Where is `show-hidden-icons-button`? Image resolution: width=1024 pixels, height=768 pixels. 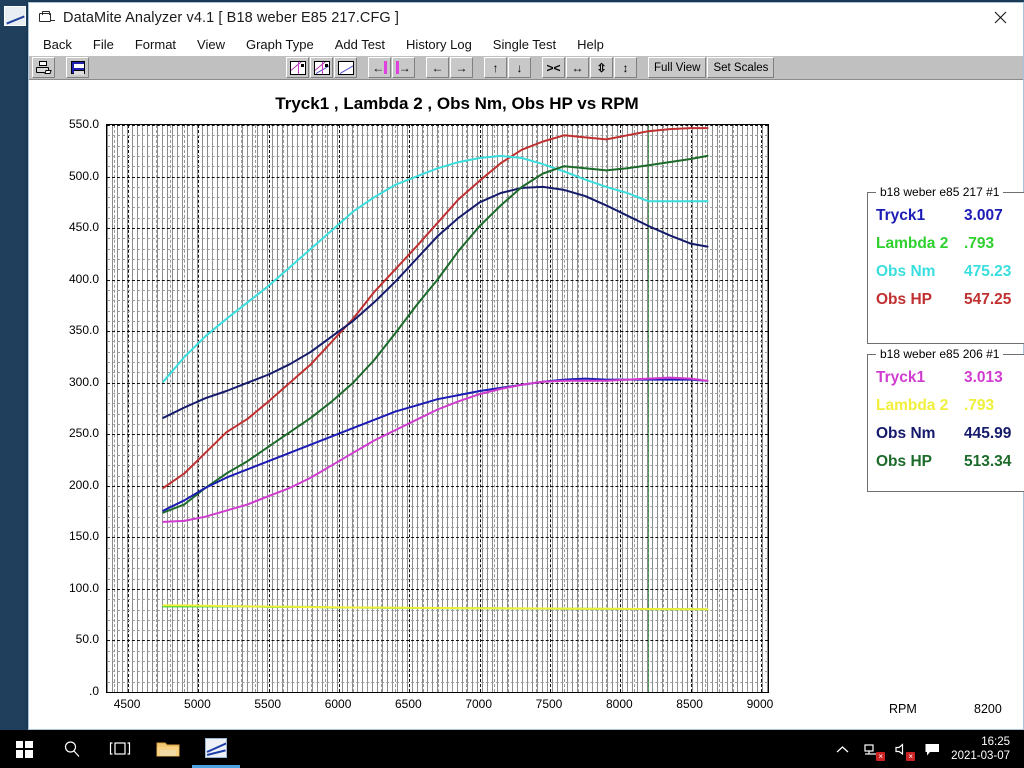 show-hidden-icons-button is located at coordinates (842, 749).